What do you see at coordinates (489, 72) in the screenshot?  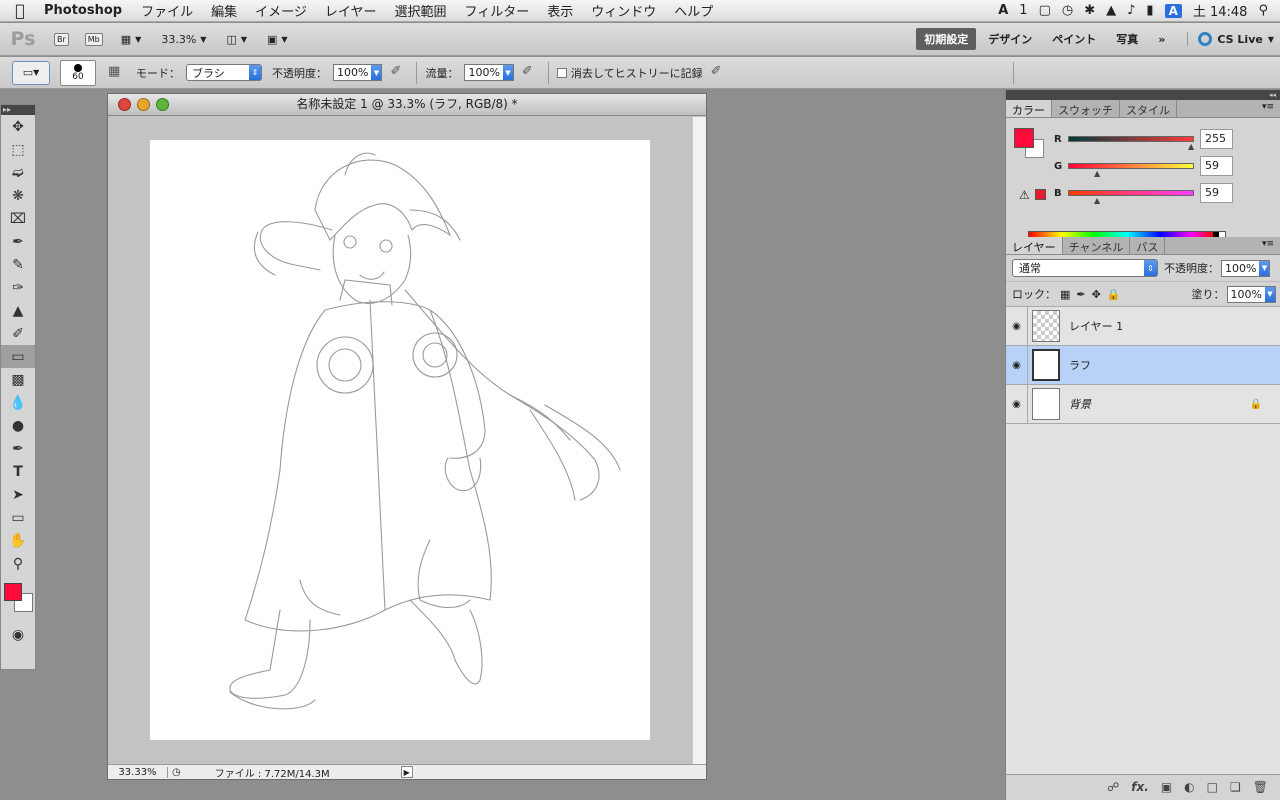 I see `flow-field: 100% ▼` at bounding box center [489, 72].